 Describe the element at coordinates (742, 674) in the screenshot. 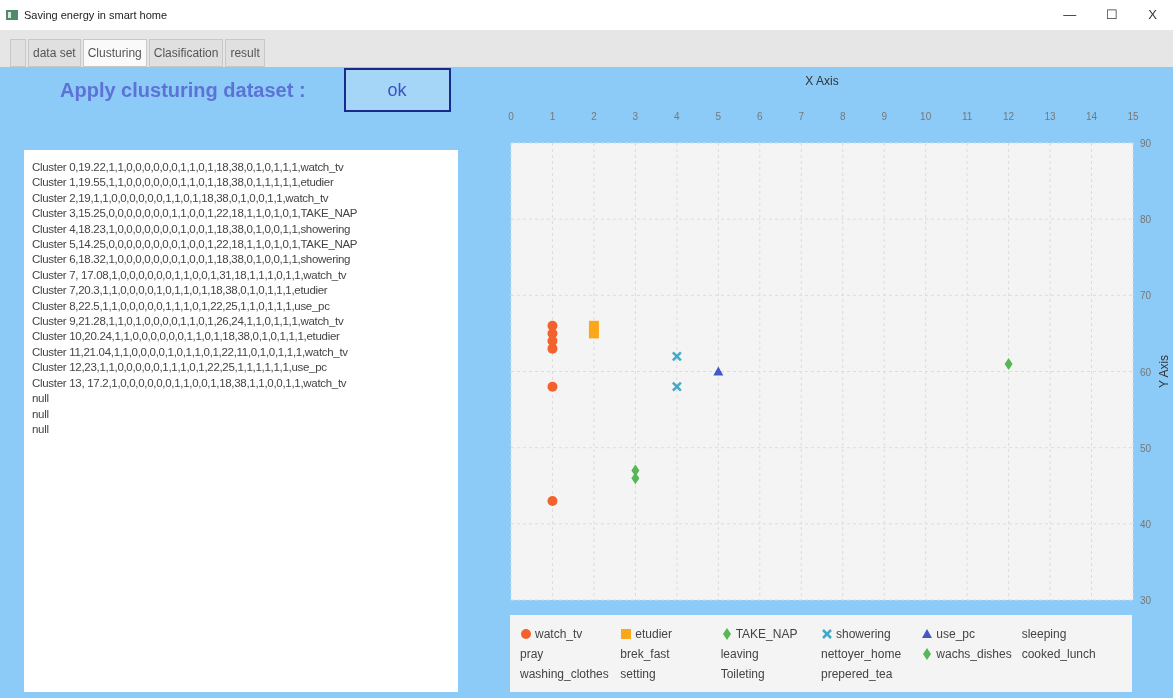

I see `legend-label: Toileting` at that location.